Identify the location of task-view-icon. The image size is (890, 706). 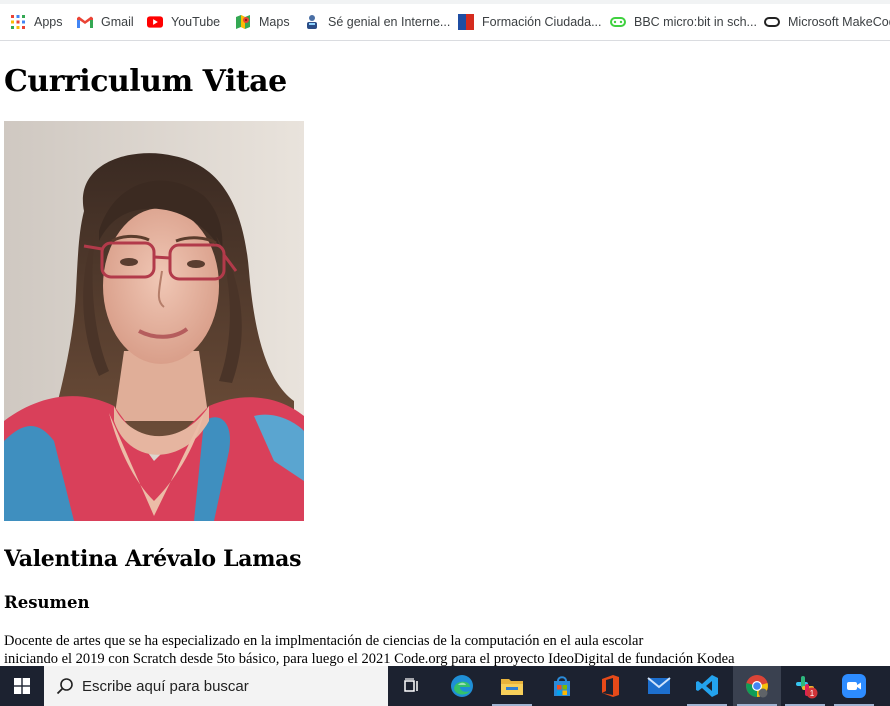
(411, 685).